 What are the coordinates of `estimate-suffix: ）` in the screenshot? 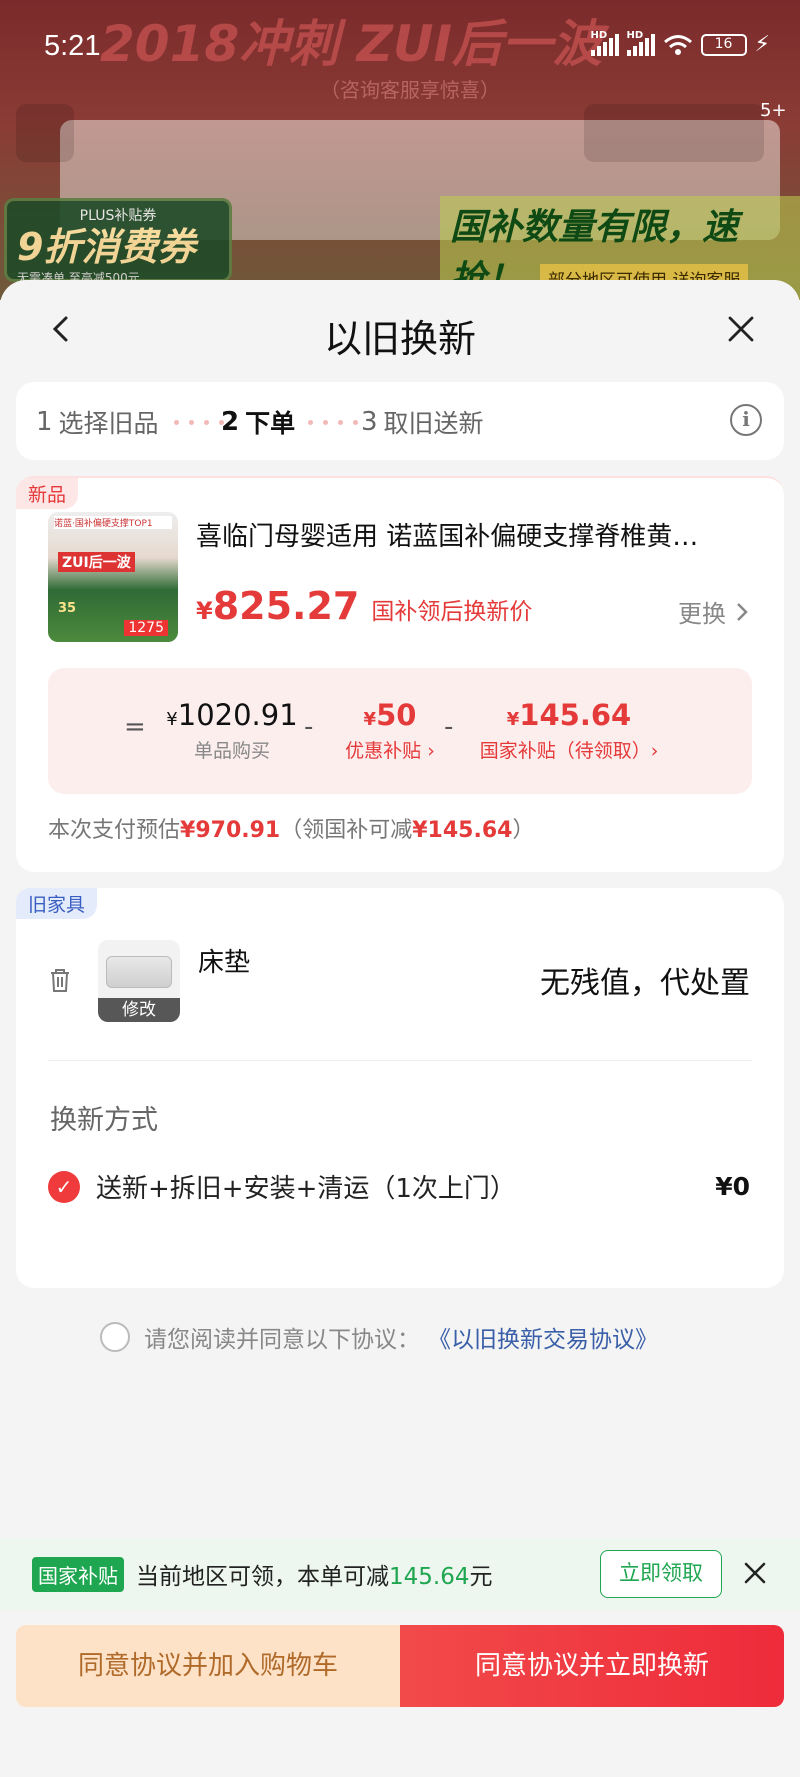 It's located at (523, 830).